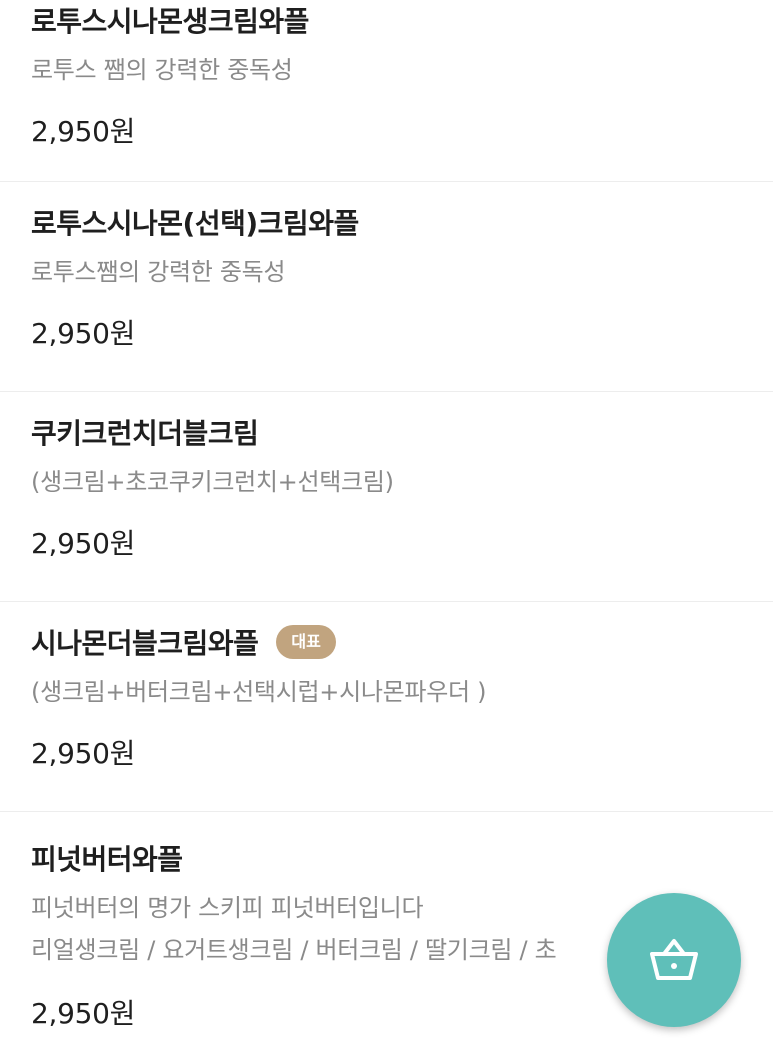  I want to click on item-description: (생크림+버터크림+선택시럽+시나몬파우더 ), so click(259, 692).